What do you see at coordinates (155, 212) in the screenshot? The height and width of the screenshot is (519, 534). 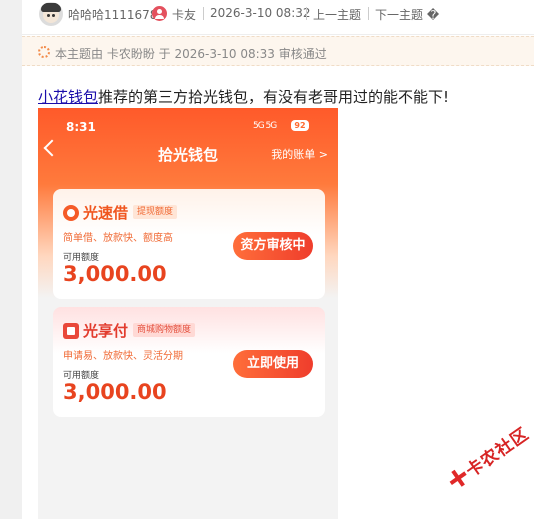 I see `card-tag: 提现额度` at bounding box center [155, 212].